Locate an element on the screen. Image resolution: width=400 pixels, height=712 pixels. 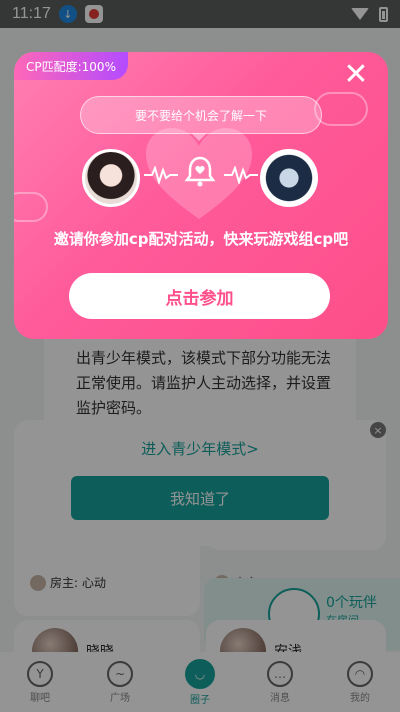
tab-label: 圈子 is located at coordinates (200, 700).